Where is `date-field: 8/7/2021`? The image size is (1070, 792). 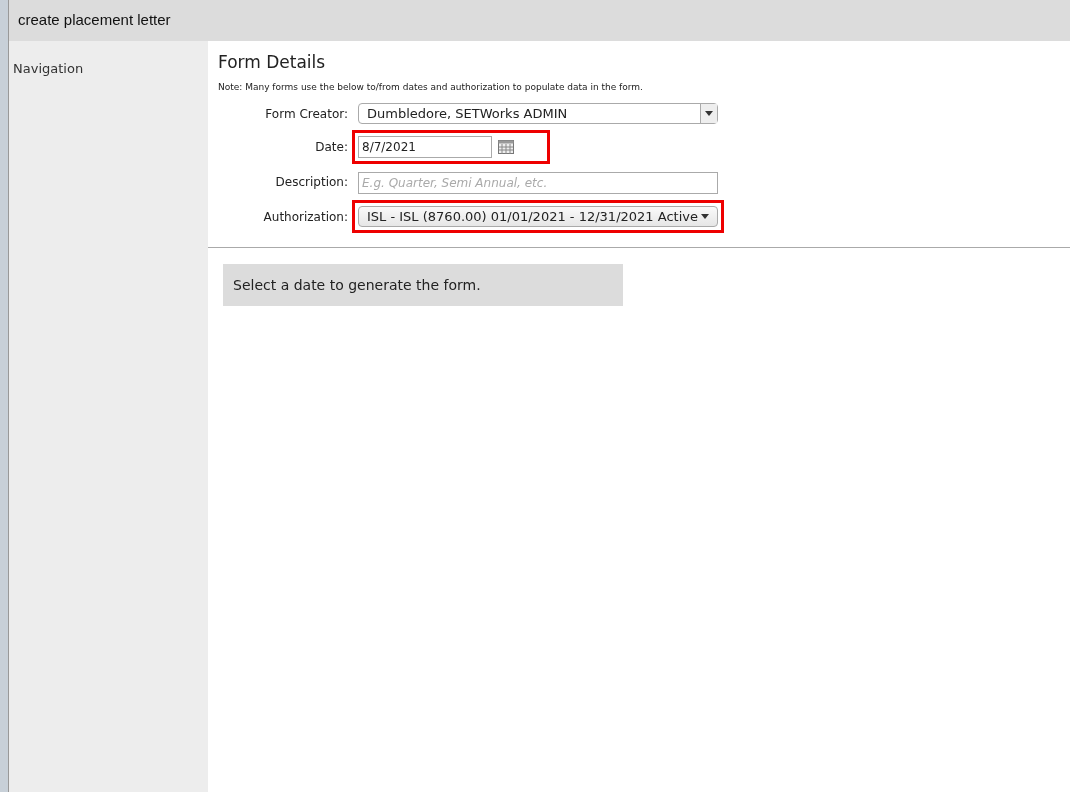 date-field: 8/7/2021 is located at coordinates (425, 147).